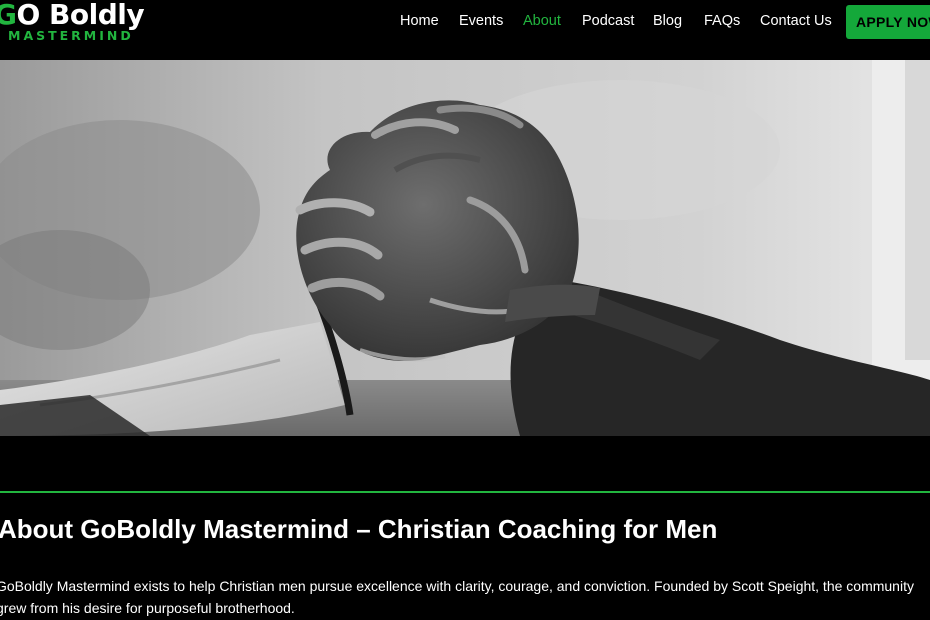  What do you see at coordinates (608, 21) in the screenshot?
I see `nav-podcast: Podcast` at bounding box center [608, 21].